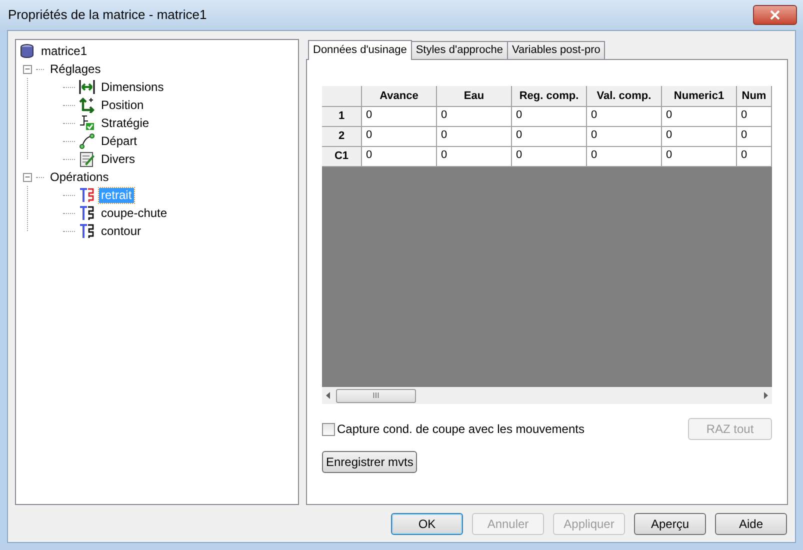 The image size is (803, 550). I want to click on tab: Données d'usinage, so click(360, 50).